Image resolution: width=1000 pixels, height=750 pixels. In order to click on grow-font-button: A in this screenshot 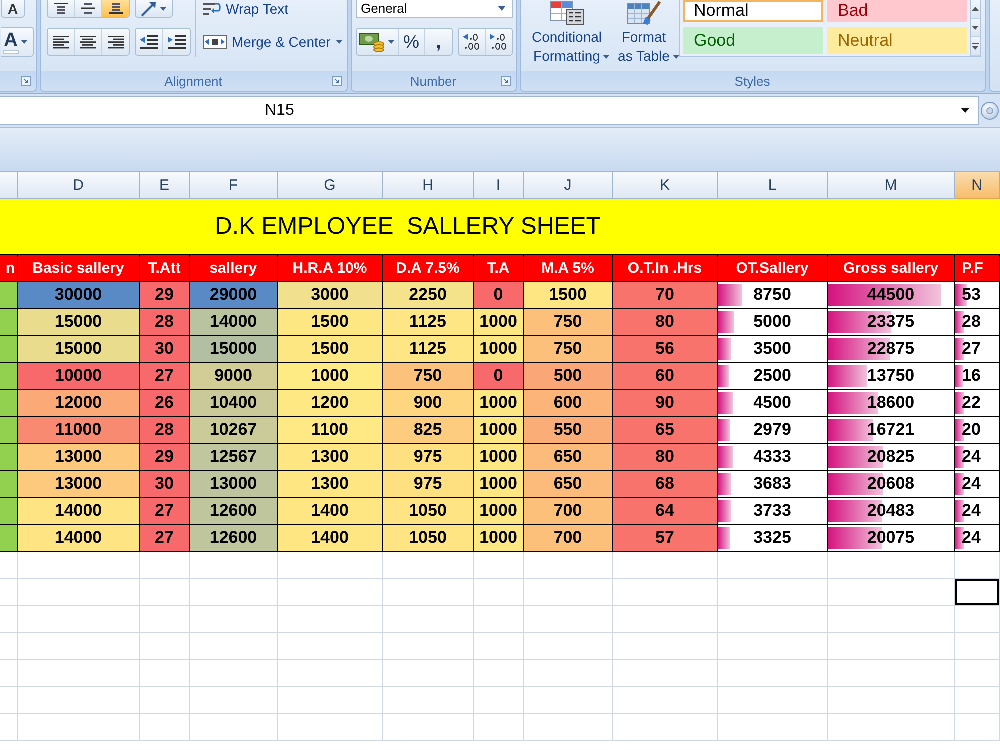, I will do `click(13, 9)`.